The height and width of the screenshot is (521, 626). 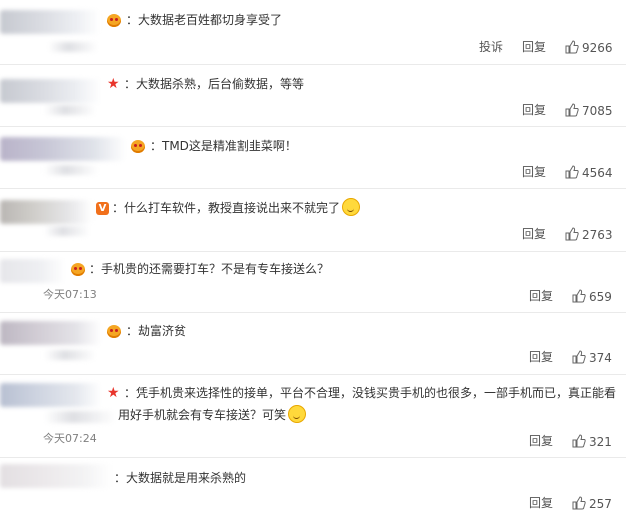 What do you see at coordinates (313, 158) in the screenshot?
I see `comment-item: ：TMD这是精准割韭菜啊！ 回复 4564` at bounding box center [313, 158].